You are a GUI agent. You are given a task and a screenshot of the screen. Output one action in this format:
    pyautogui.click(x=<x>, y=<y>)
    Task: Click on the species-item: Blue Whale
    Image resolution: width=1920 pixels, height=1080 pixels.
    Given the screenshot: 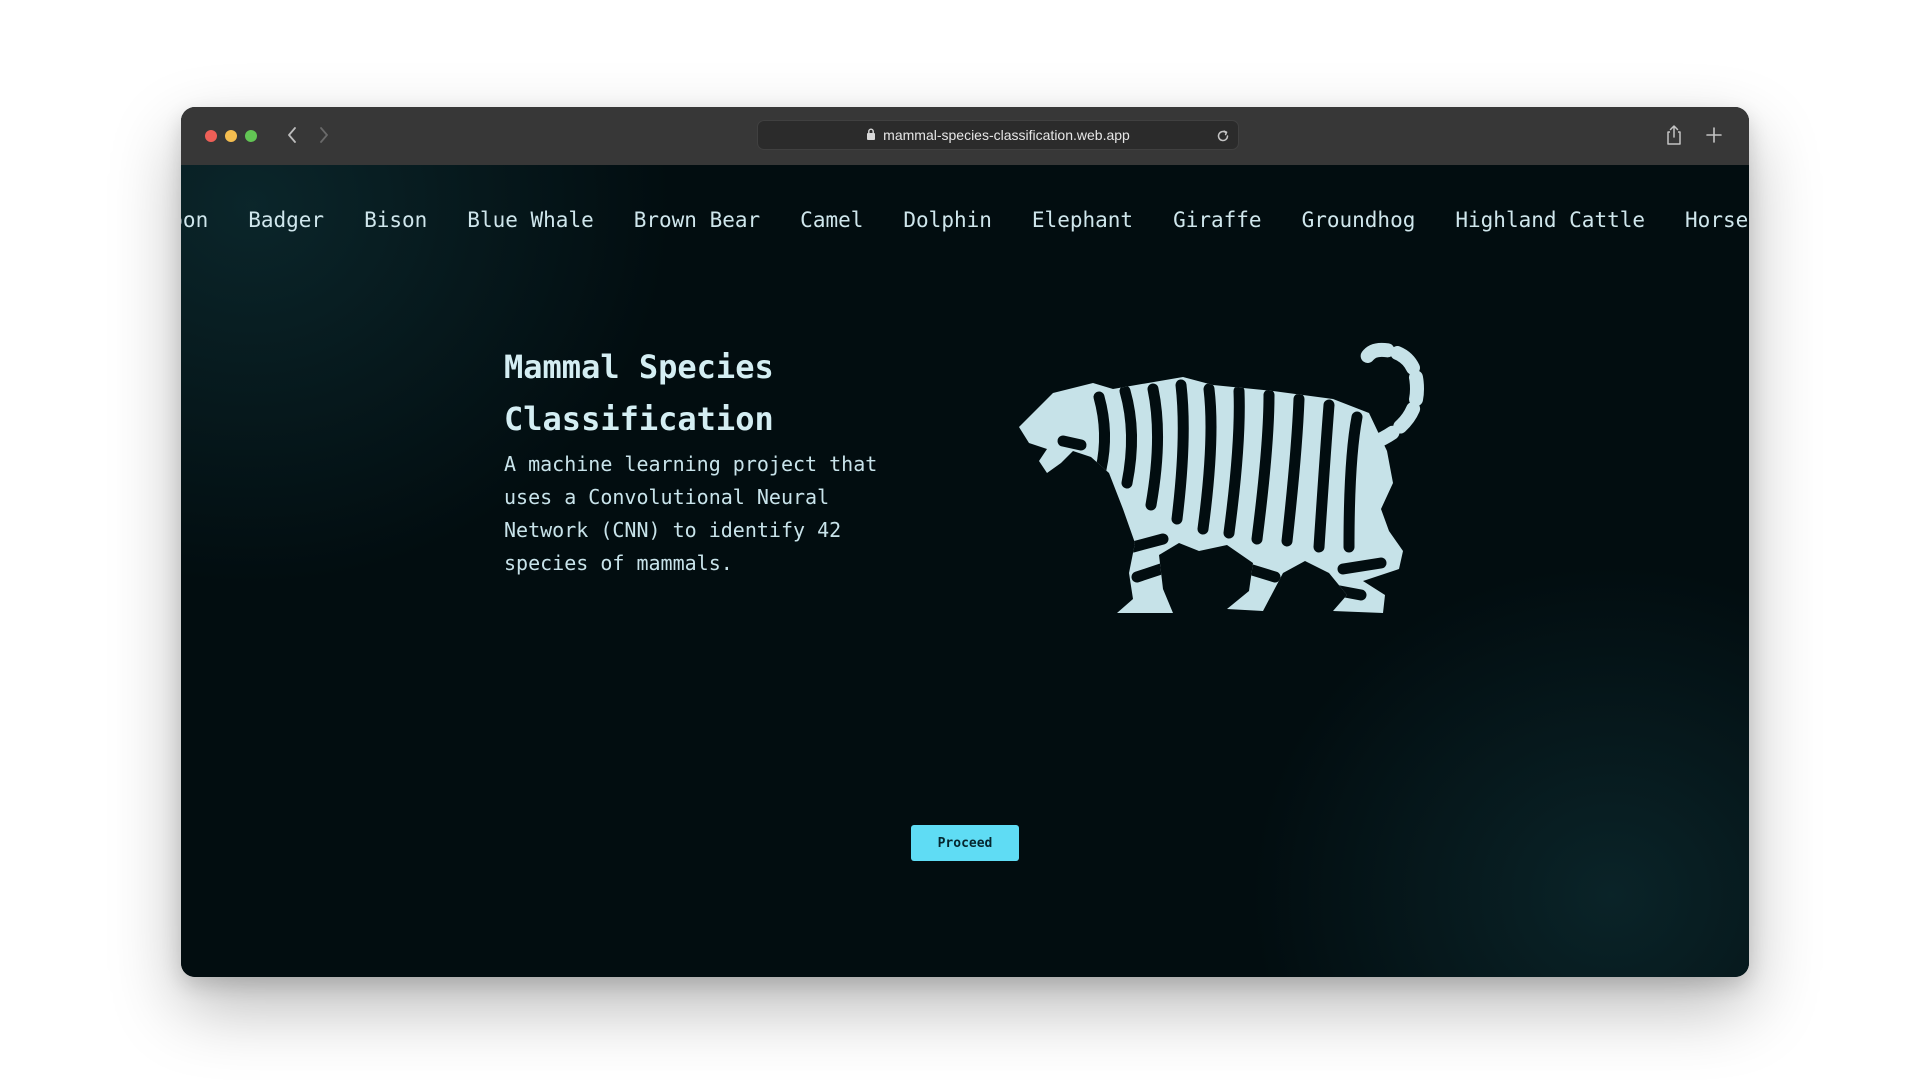 What is the action you would take?
    pyautogui.click(x=530, y=220)
    